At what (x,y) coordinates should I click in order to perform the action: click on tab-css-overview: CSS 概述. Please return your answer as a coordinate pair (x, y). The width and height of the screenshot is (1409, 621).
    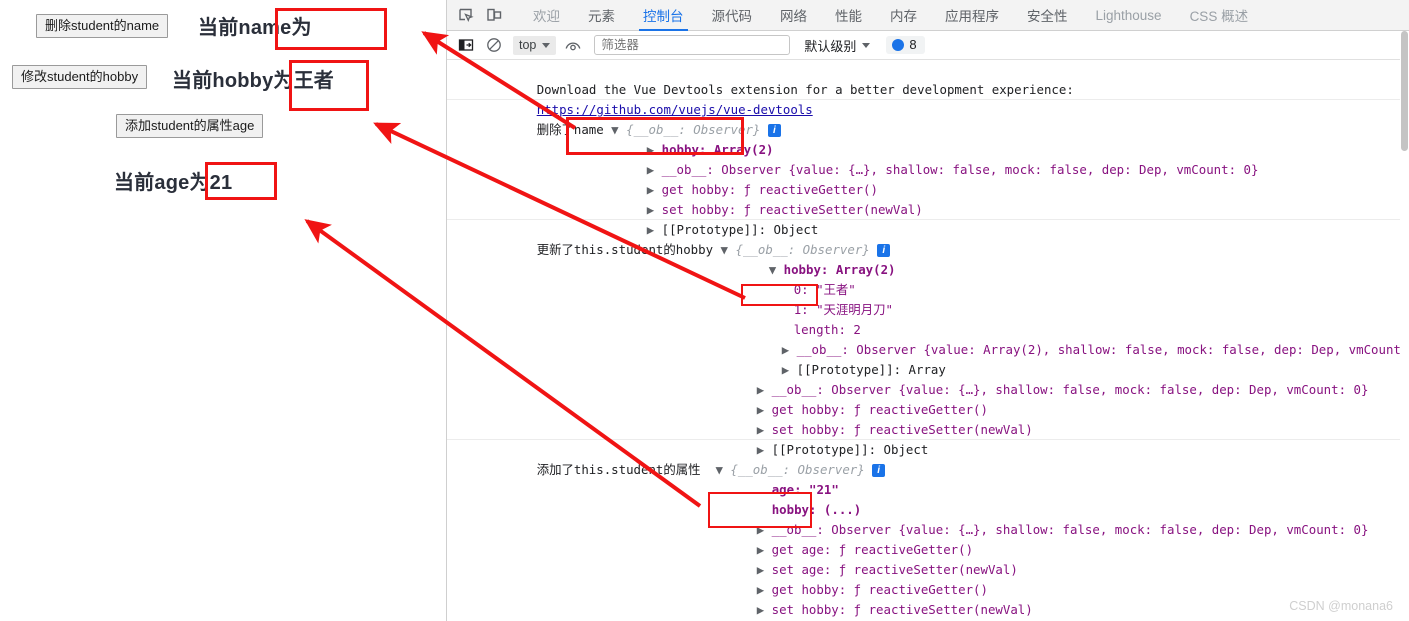
    Looking at the image, I should click on (1219, 15).